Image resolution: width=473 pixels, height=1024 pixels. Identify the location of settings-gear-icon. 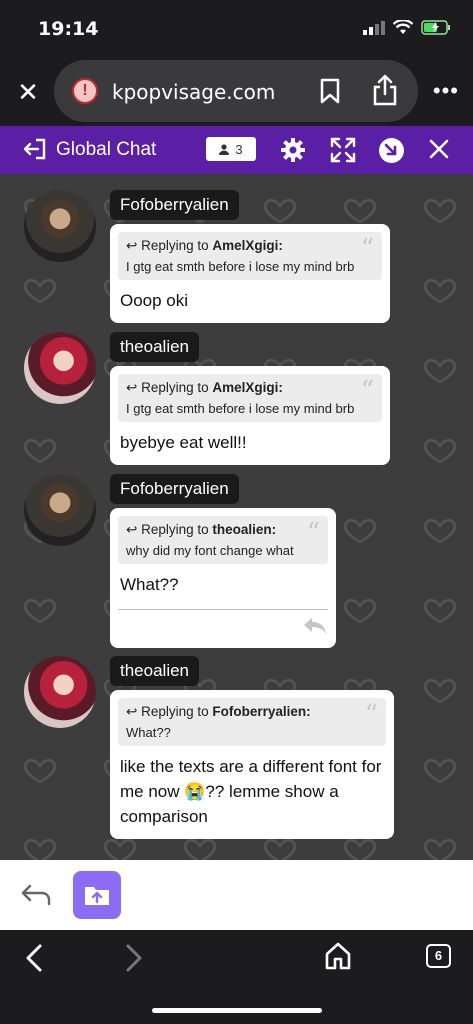
(293, 150).